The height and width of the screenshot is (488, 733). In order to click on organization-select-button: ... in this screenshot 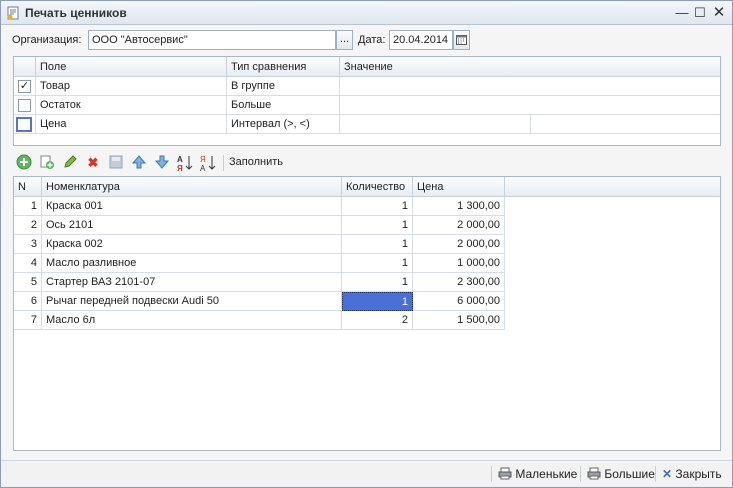, I will do `click(344, 40)`.